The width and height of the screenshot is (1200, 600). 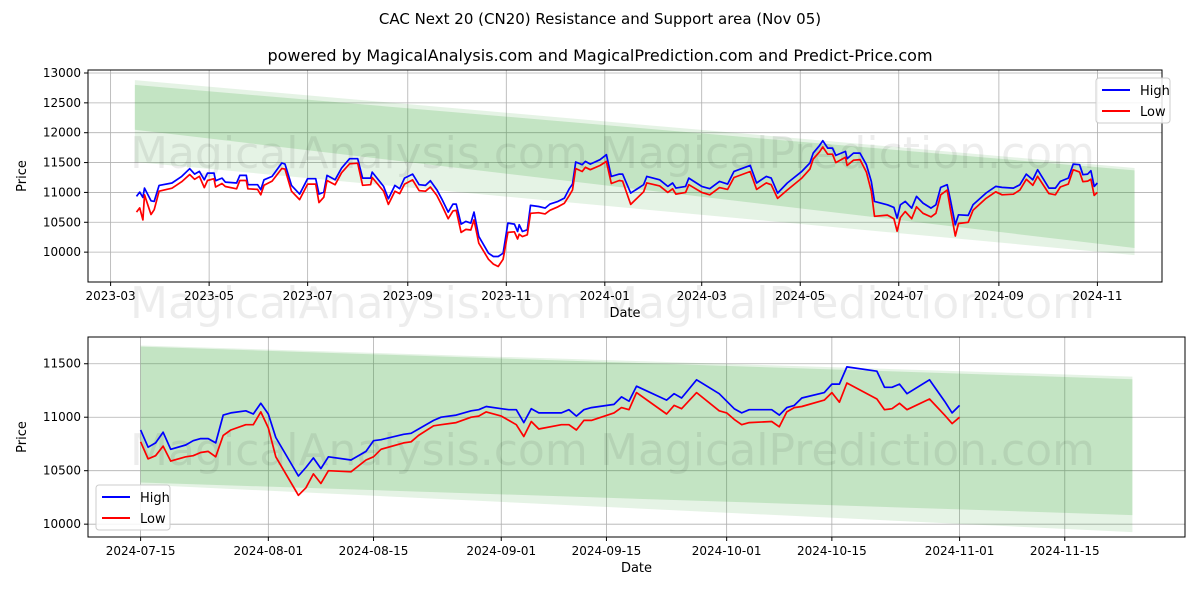 I want to click on y-tick-label: 13000, so click(x=62, y=73).